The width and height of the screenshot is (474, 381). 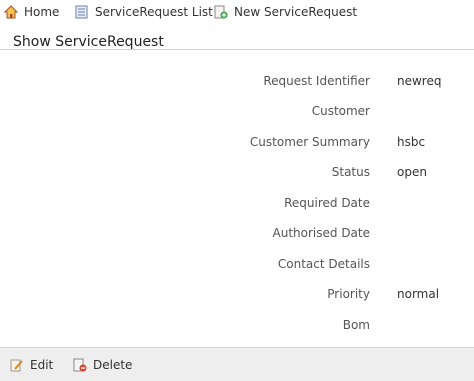 I want to click on field-authorised-date: Authorised Date, so click(x=237, y=236).